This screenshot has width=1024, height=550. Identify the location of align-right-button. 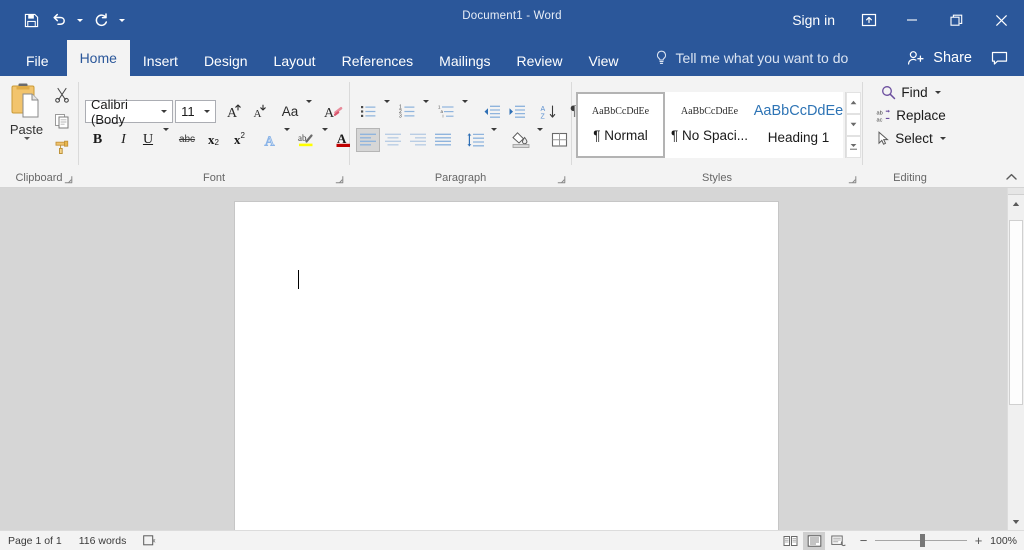
(418, 140).